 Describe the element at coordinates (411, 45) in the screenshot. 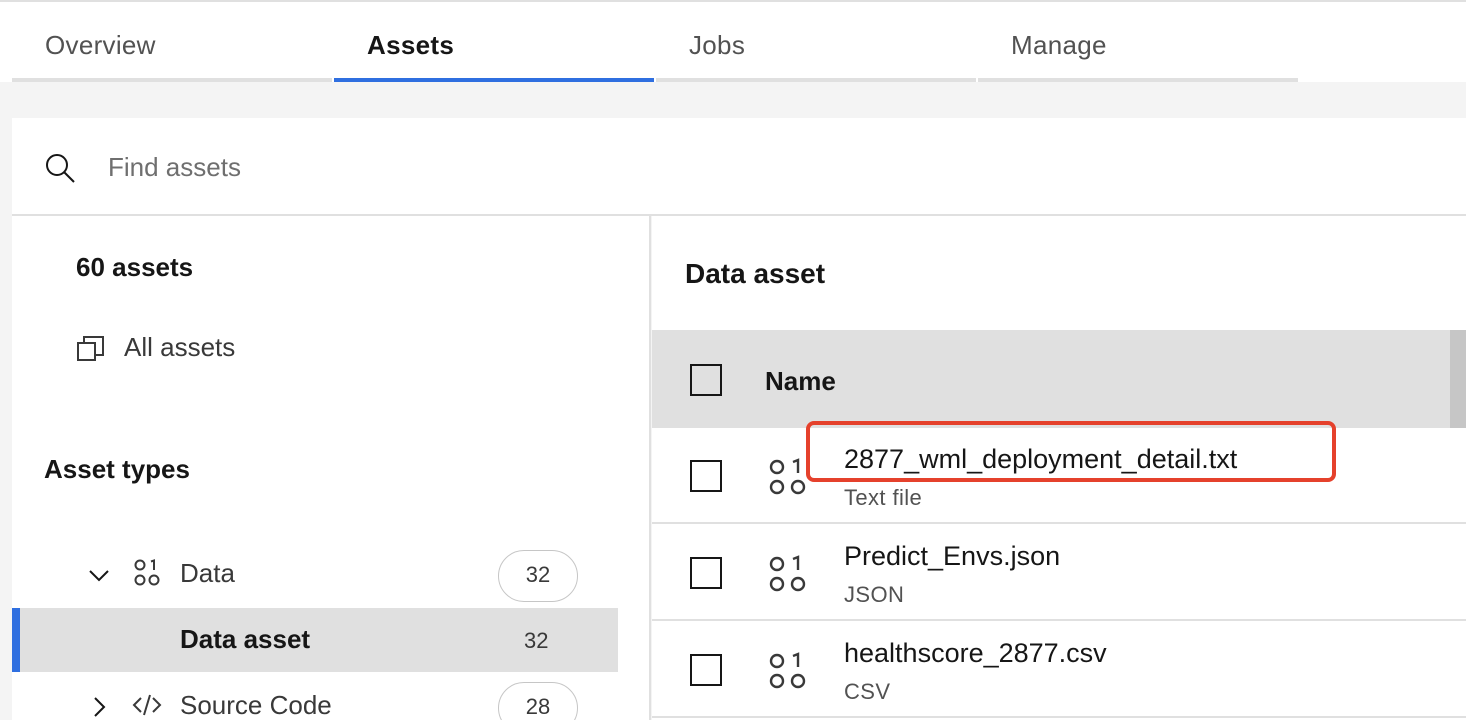

I see `tab-label: Assets` at that location.